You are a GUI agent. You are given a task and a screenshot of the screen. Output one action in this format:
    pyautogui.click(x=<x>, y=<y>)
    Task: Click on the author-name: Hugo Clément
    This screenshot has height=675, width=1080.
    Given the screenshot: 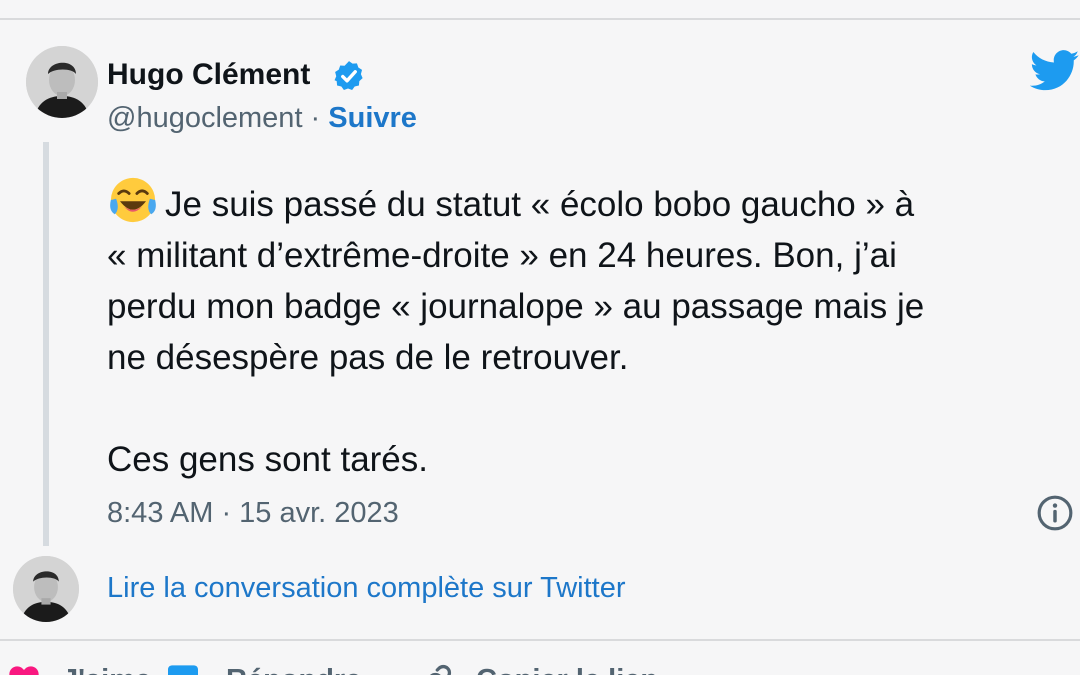 What is the action you would take?
    pyautogui.click(x=208, y=75)
    